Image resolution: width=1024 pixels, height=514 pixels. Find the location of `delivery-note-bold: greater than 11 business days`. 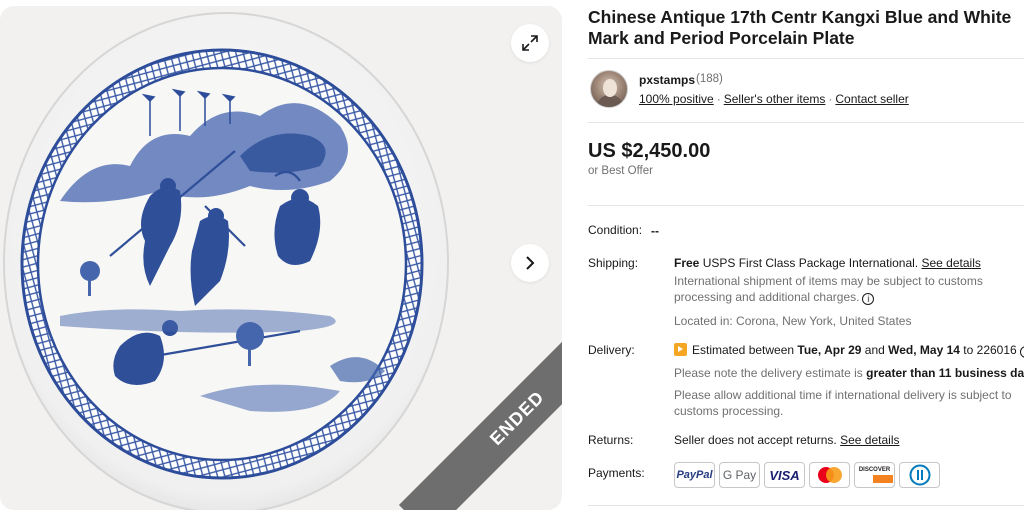

delivery-note-bold: greater than 11 business days is located at coordinates (945, 373).